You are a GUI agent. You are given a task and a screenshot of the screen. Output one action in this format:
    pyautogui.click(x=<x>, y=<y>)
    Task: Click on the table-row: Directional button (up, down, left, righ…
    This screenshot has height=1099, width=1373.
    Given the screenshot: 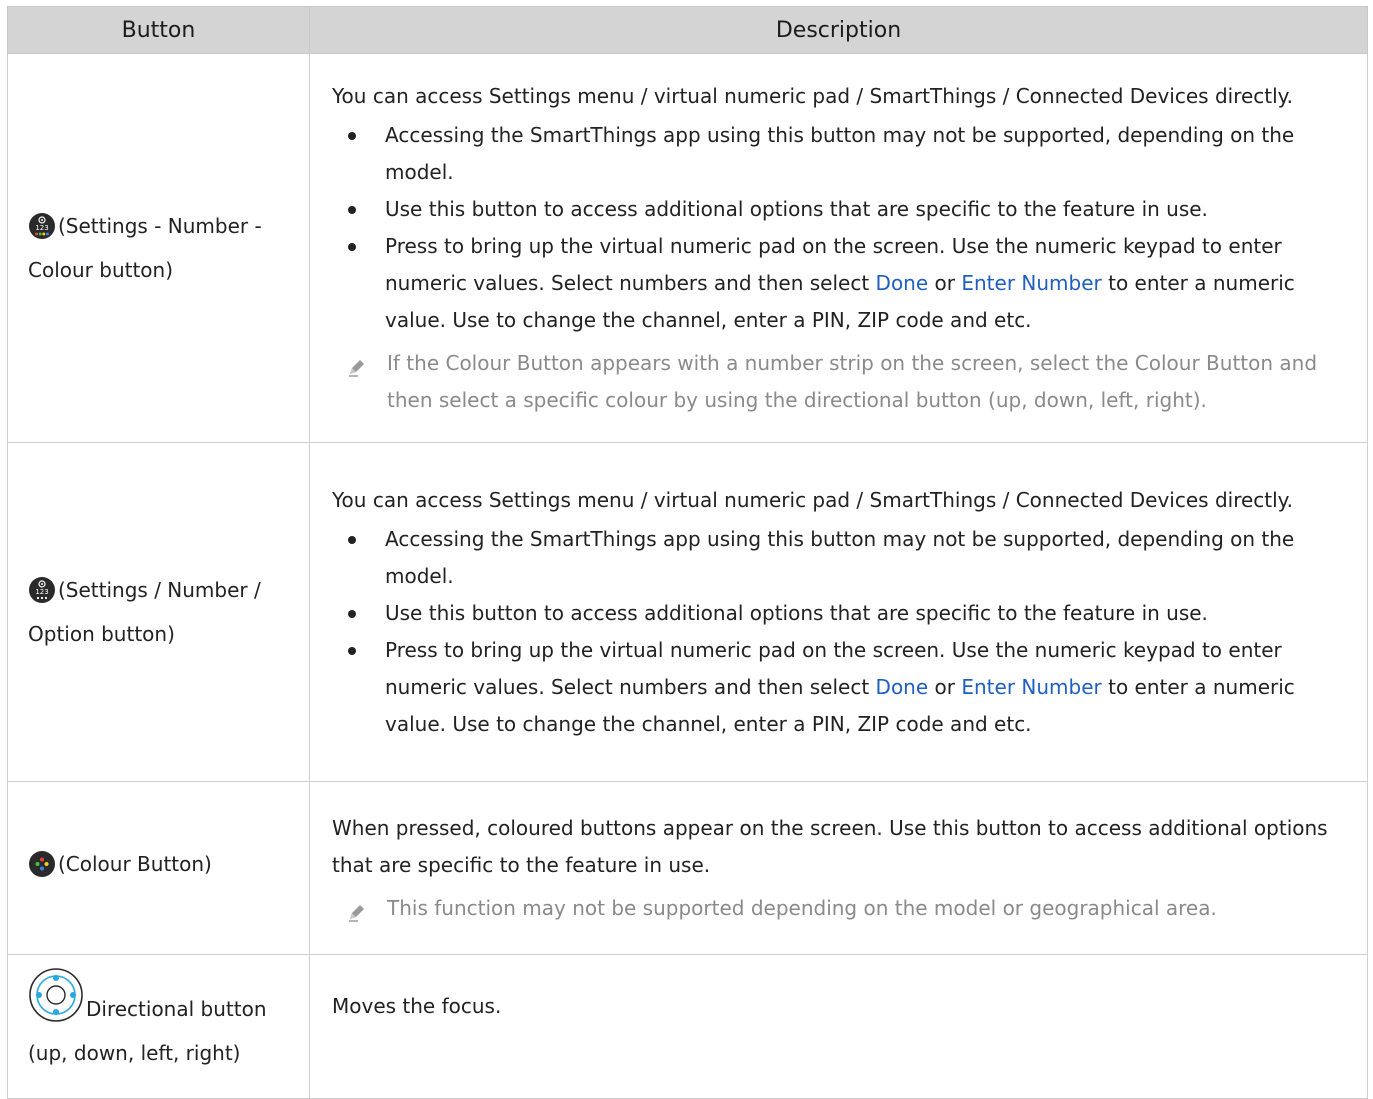 What is the action you would take?
    pyautogui.click(x=687, y=1026)
    